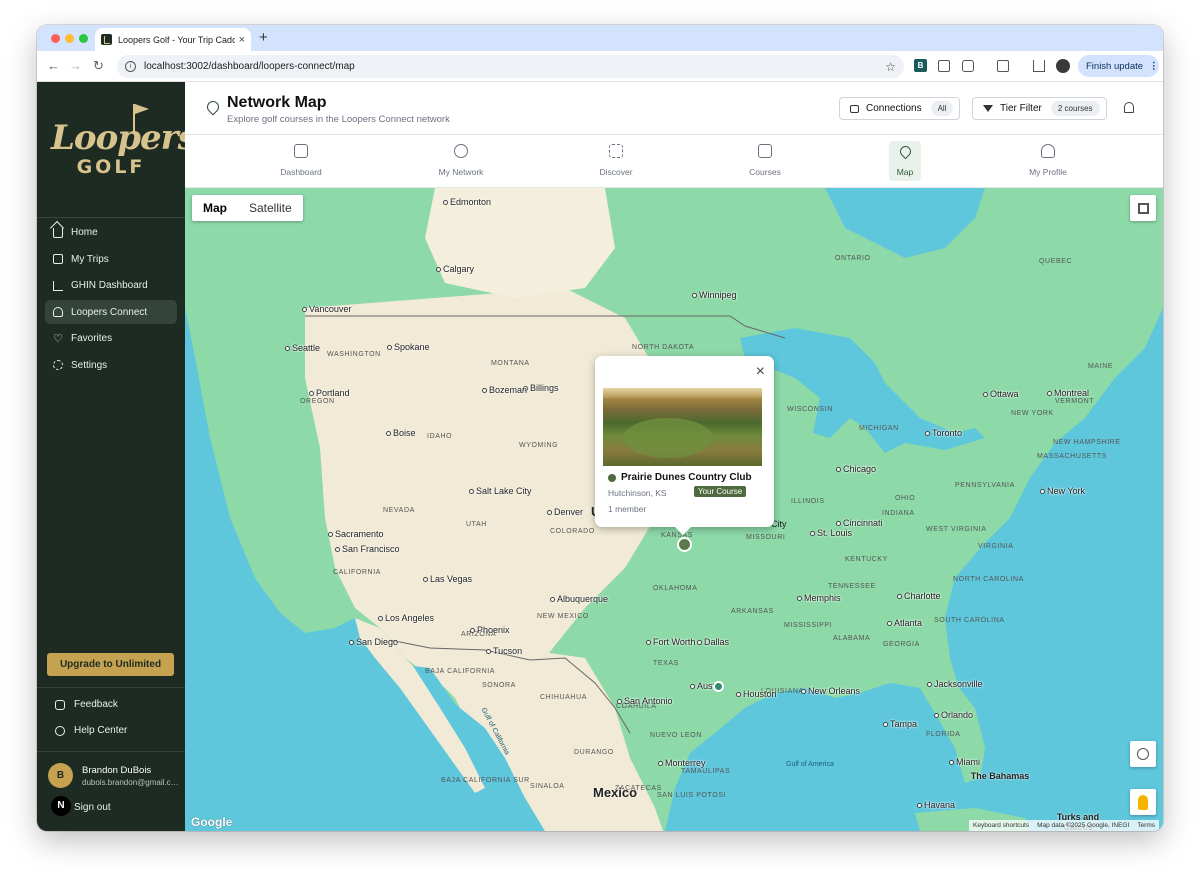 The width and height of the screenshot is (1200, 880). I want to click on course-marker-prairie-dunes, so click(684, 544).